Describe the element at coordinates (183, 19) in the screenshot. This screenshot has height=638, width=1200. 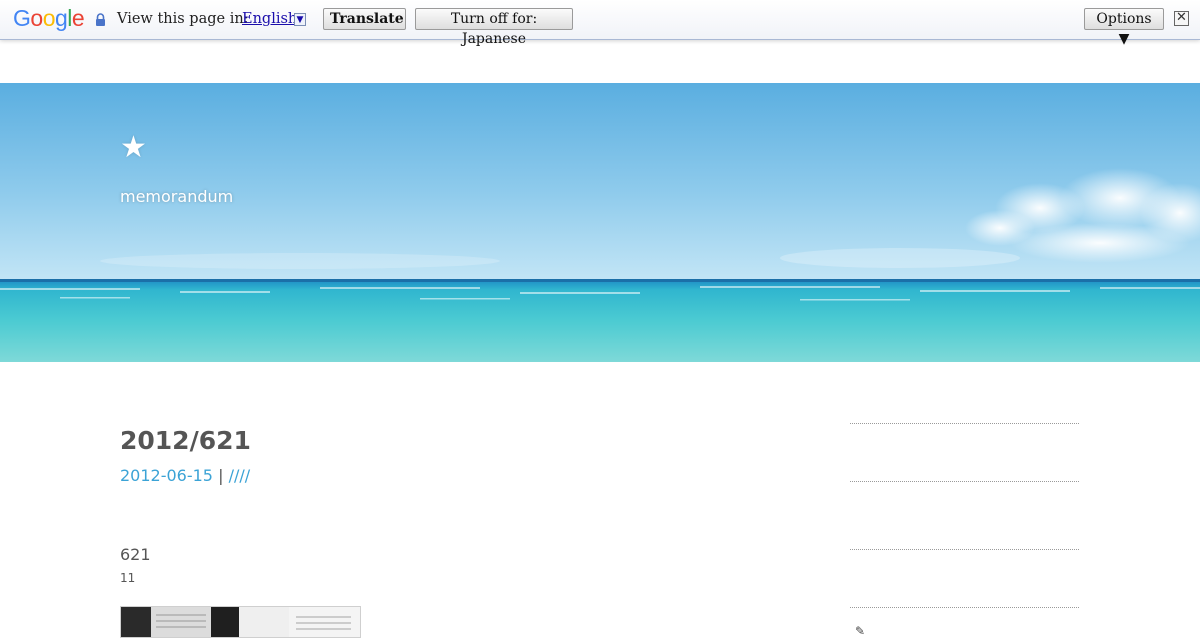
I see `translate-prompt: View this page in:` at that location.